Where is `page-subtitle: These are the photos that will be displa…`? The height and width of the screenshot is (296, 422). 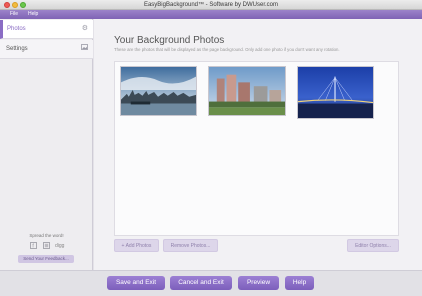
page-subtitle: These are the photos that will be displa… is located at coordinates (227, 49).